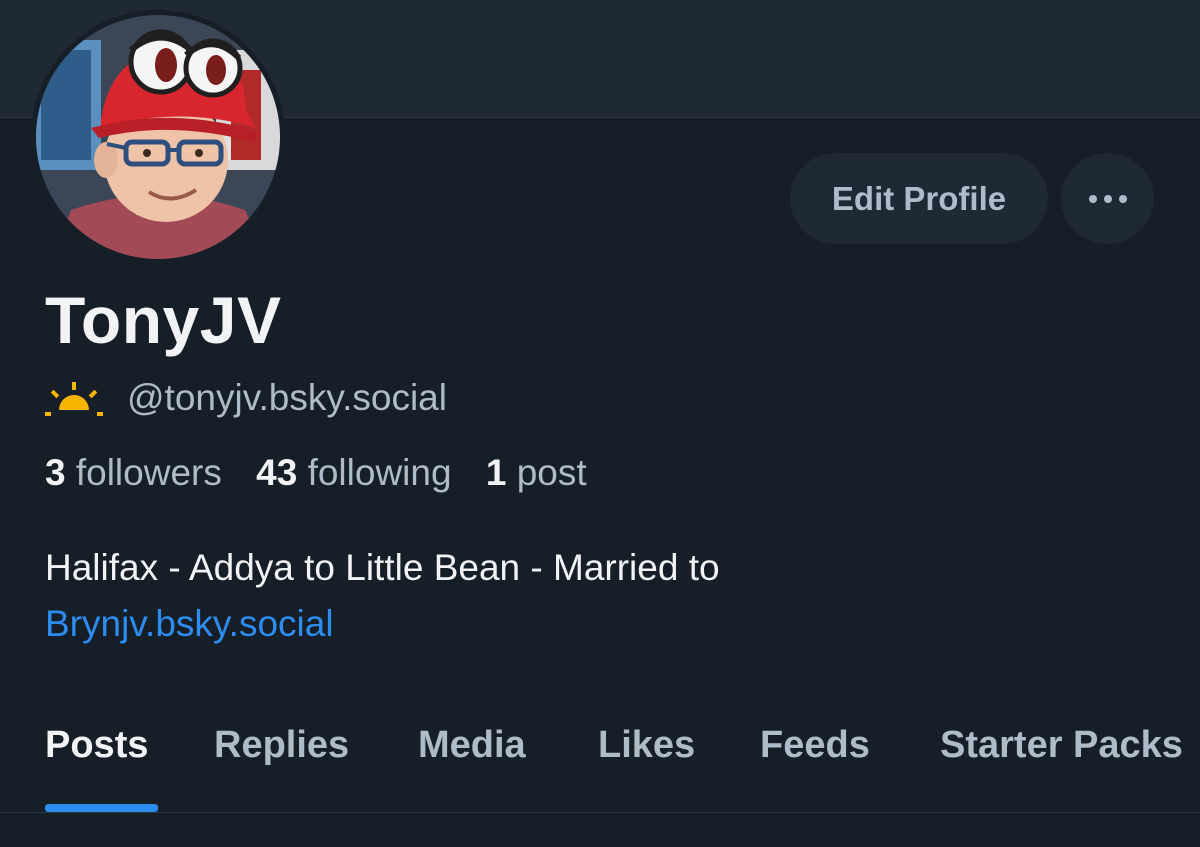  What do you see at coordinates (551, 472) in the screenshot?
I see `posts-label: post` at bounding box center [551, 472].